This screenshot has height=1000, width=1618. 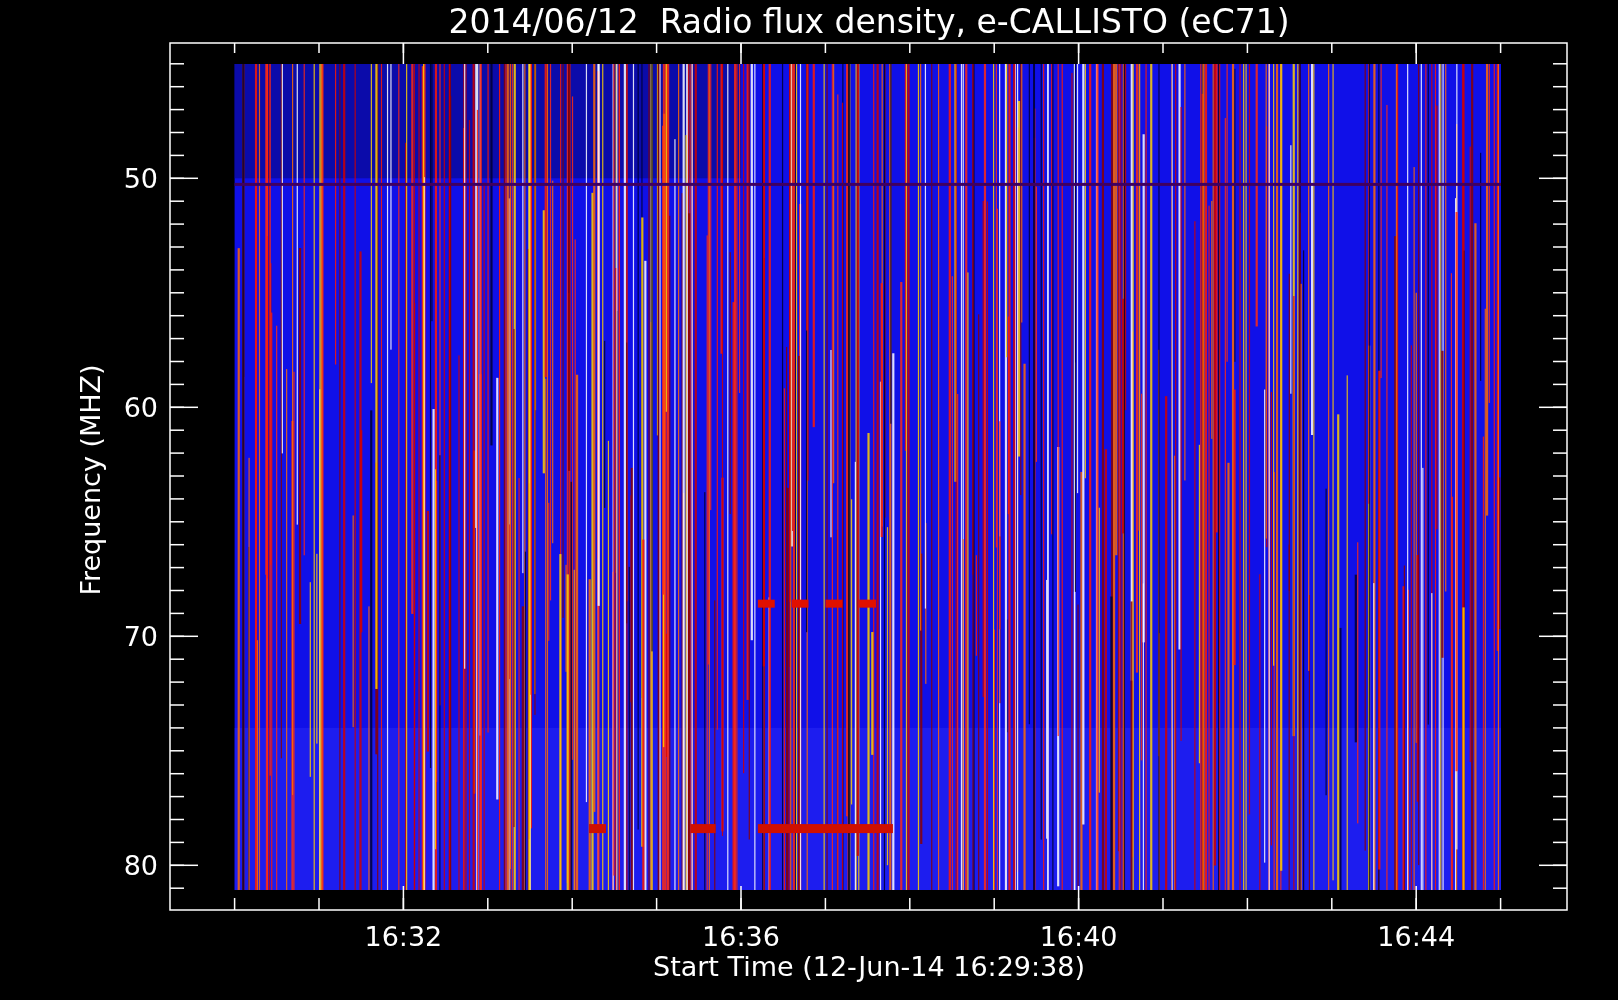 I want to click on y-tick-label: 60, so click(x=140, y=408).